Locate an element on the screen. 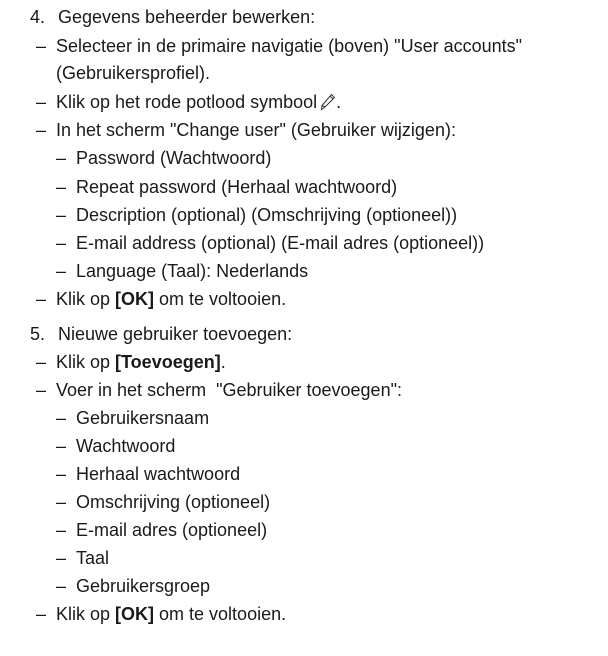  section-number: 5. is located at coordinates (38, 334).